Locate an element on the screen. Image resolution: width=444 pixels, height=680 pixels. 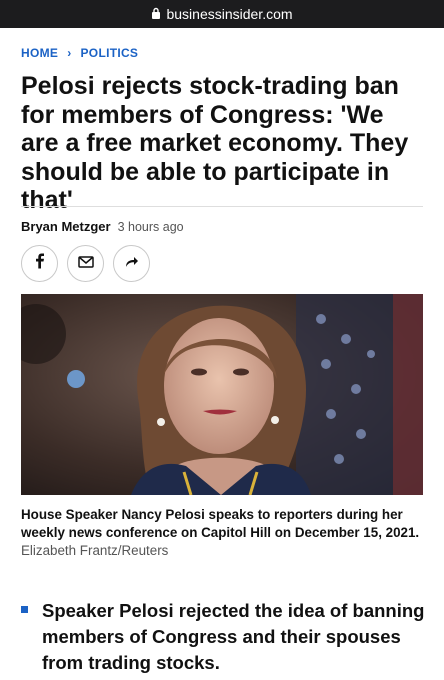
breadcrumb: HOME › POLITICS is located at coordinates (79, 53).